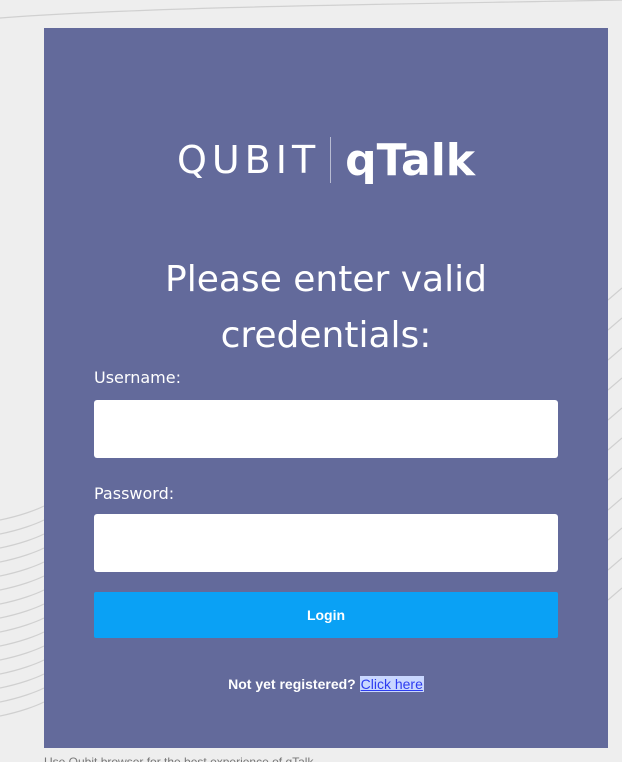 The image size is (622, 762). What do you see at coordinates (326, 615) in the screenshot?
I see `login-button: Login` at bounding box center [326, 615].